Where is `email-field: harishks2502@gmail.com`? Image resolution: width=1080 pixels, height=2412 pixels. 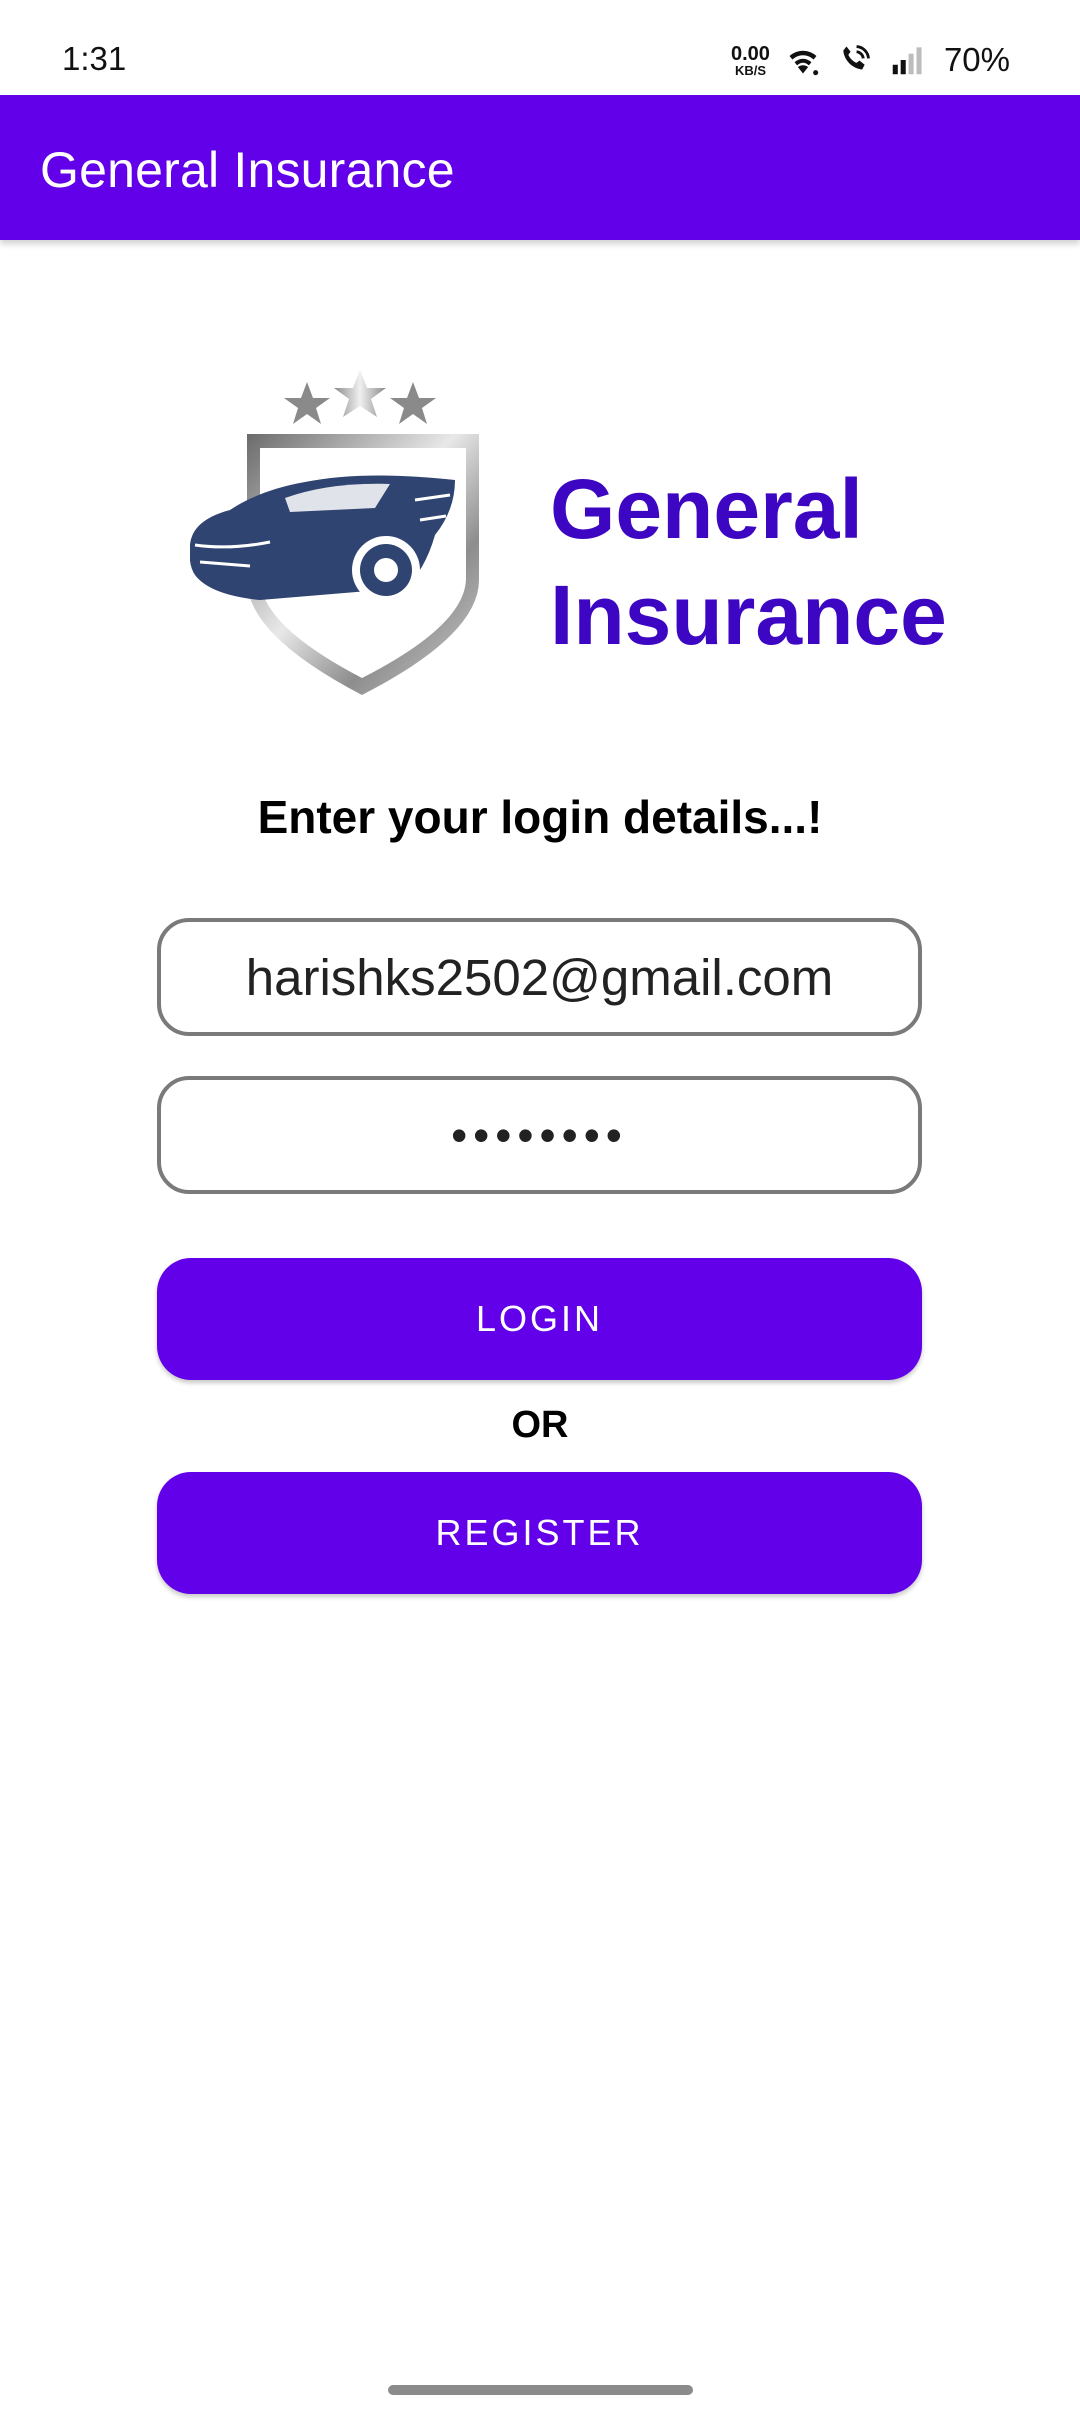 email-field: harishks2502@gmail.com is located at coordinates (539, 977).